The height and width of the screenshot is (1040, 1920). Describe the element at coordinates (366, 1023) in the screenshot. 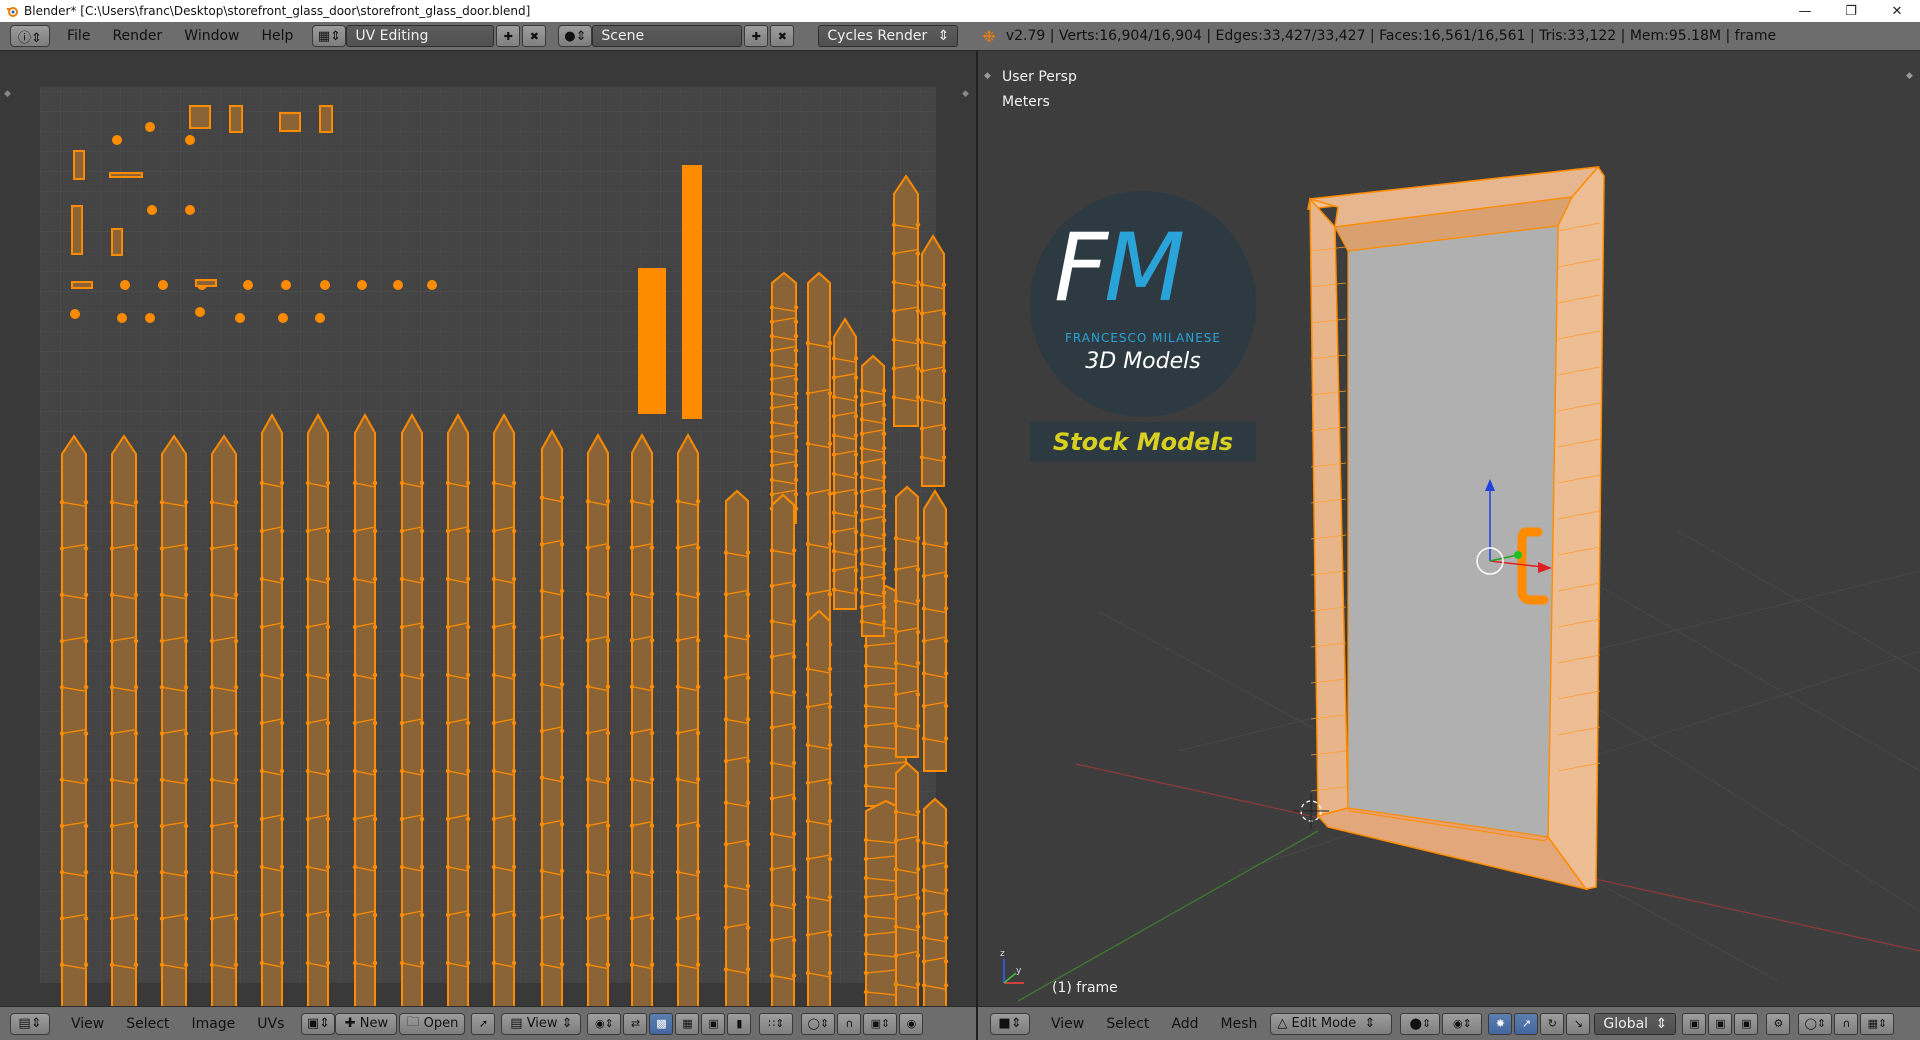

I see `new-image-button: ✚ New` at that location.